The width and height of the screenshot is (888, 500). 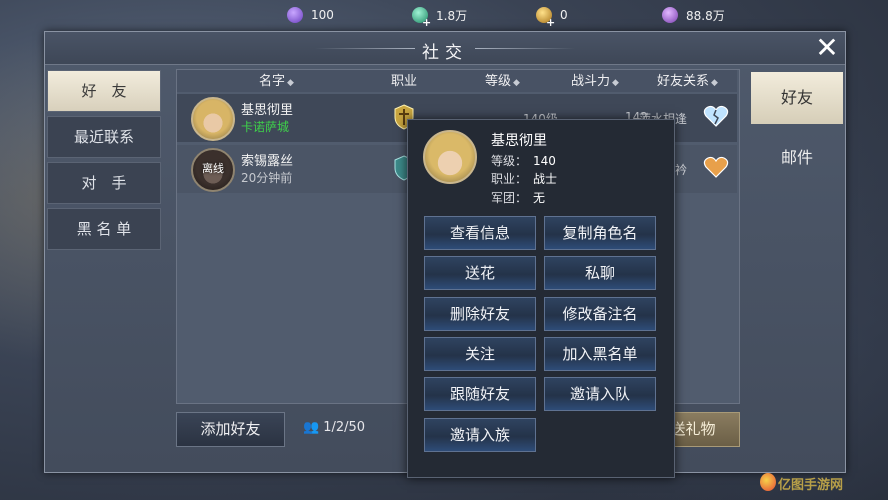 I want to click on friend-name: 索锡露丝, so click(x=267, y=161).